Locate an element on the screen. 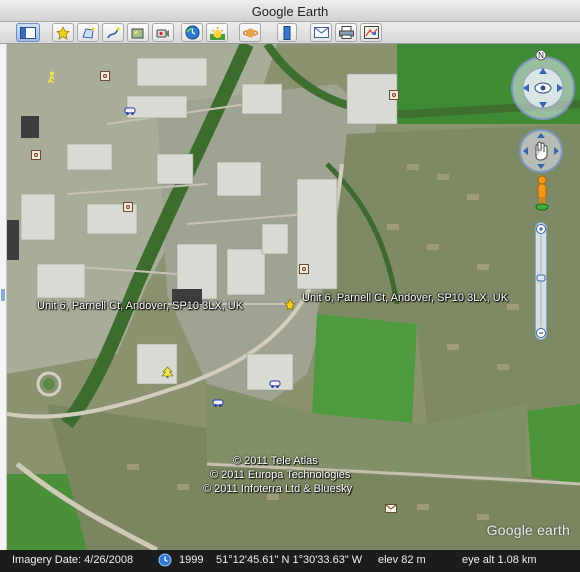  sidebar-toggle-button is located at coordinates (28, 32).